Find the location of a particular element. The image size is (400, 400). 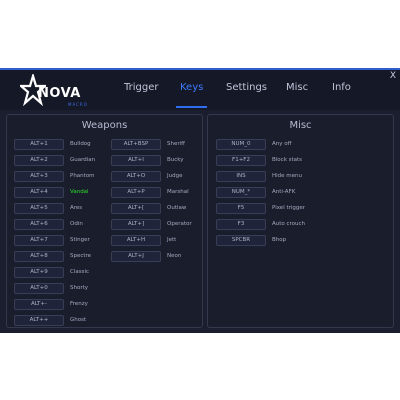

keybind-button: NUM_* is located at coordinates (241, 192).